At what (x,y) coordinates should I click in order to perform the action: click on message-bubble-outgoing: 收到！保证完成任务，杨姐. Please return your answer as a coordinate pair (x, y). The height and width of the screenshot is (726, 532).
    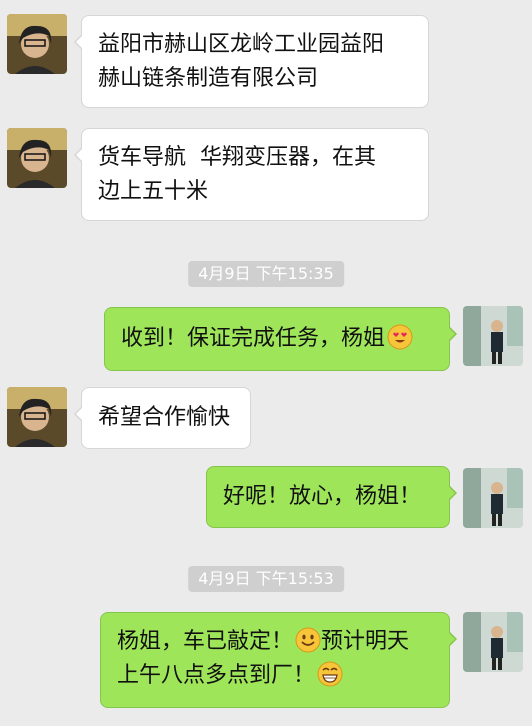
    Looking at the image, I should click on (280, 339).